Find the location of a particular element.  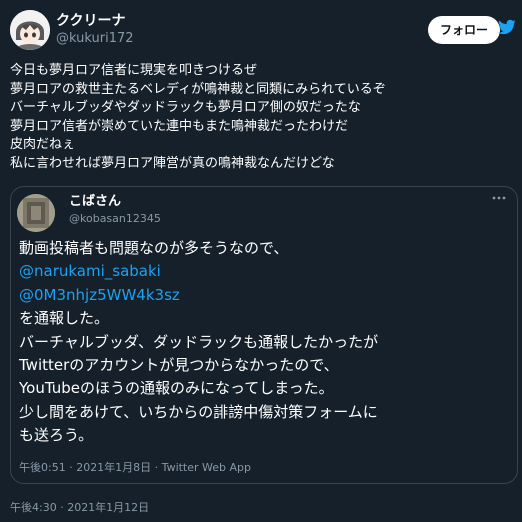

quoted-line: YouTubeのほうの通報のみになってしまった。 is located at coordinates (176, 388).